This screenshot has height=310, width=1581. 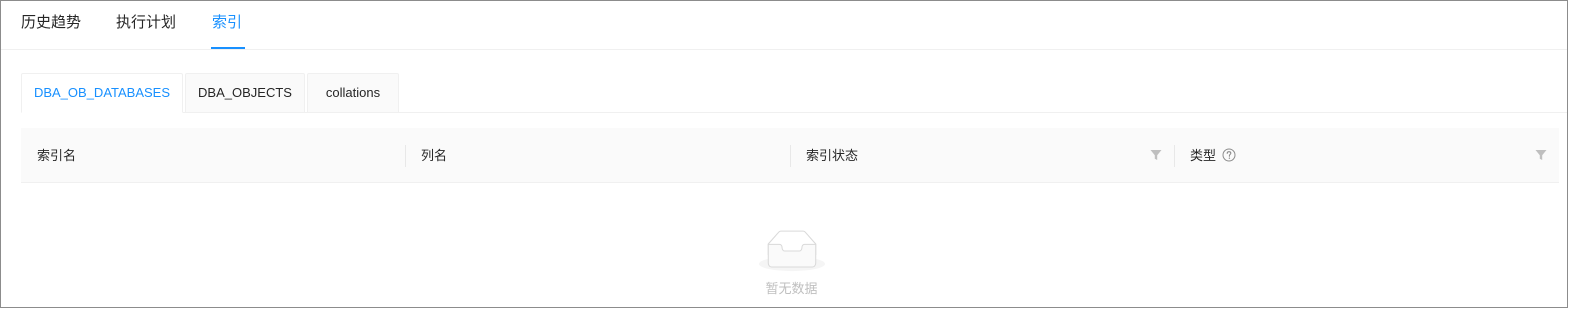 What do you see at coordinates (146, 23) in the screenshot?
I see `tab-execution-plan: 执行计划` at bounding box center [146, 23].